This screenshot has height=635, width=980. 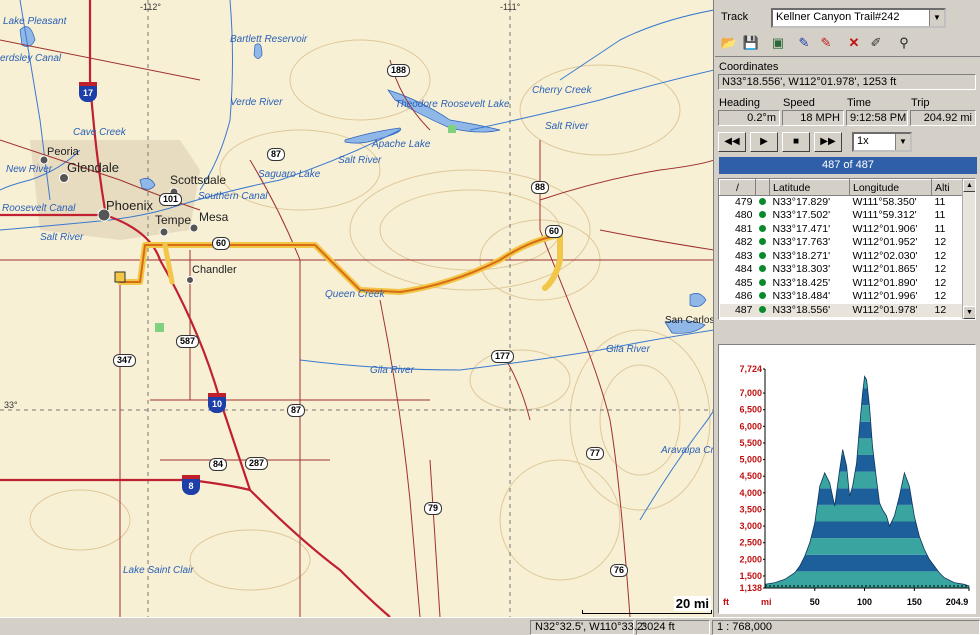 What do you see at coordinates (920, 103) in the screenshot?
I see `trip-label: Trip` at bounding box center [920, 103].